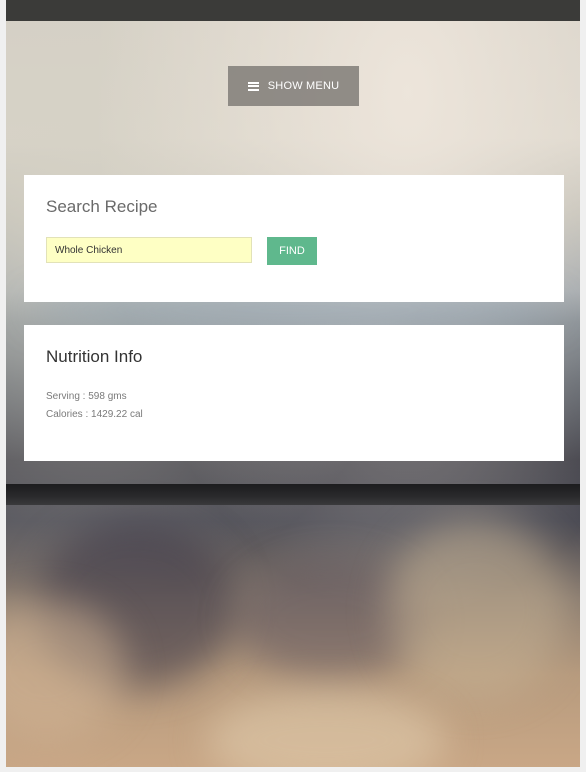  Describe the element at coordinates (292, 251) in the screenshot. I see `find-button: FIND` at that location.